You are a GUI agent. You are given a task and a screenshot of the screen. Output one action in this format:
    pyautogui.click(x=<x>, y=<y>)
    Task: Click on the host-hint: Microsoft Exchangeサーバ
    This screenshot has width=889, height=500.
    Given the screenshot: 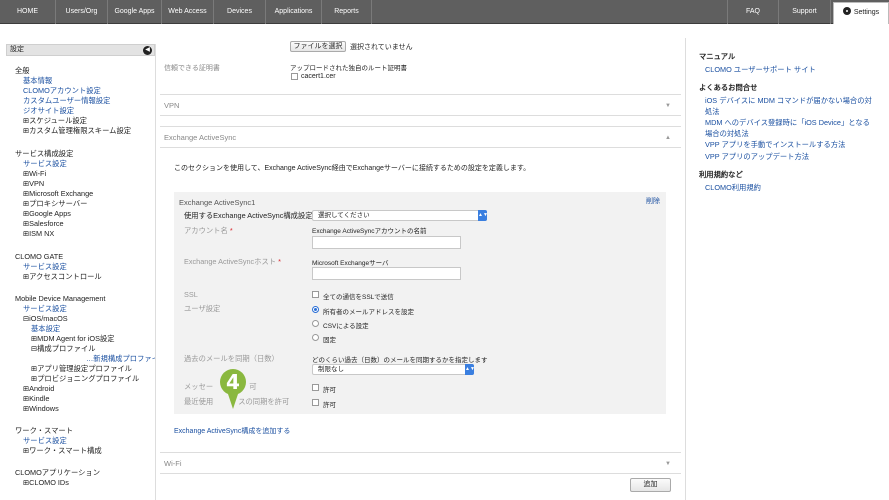 What is the action you would take?
    pyautogui.click(x=350, y=263)
    